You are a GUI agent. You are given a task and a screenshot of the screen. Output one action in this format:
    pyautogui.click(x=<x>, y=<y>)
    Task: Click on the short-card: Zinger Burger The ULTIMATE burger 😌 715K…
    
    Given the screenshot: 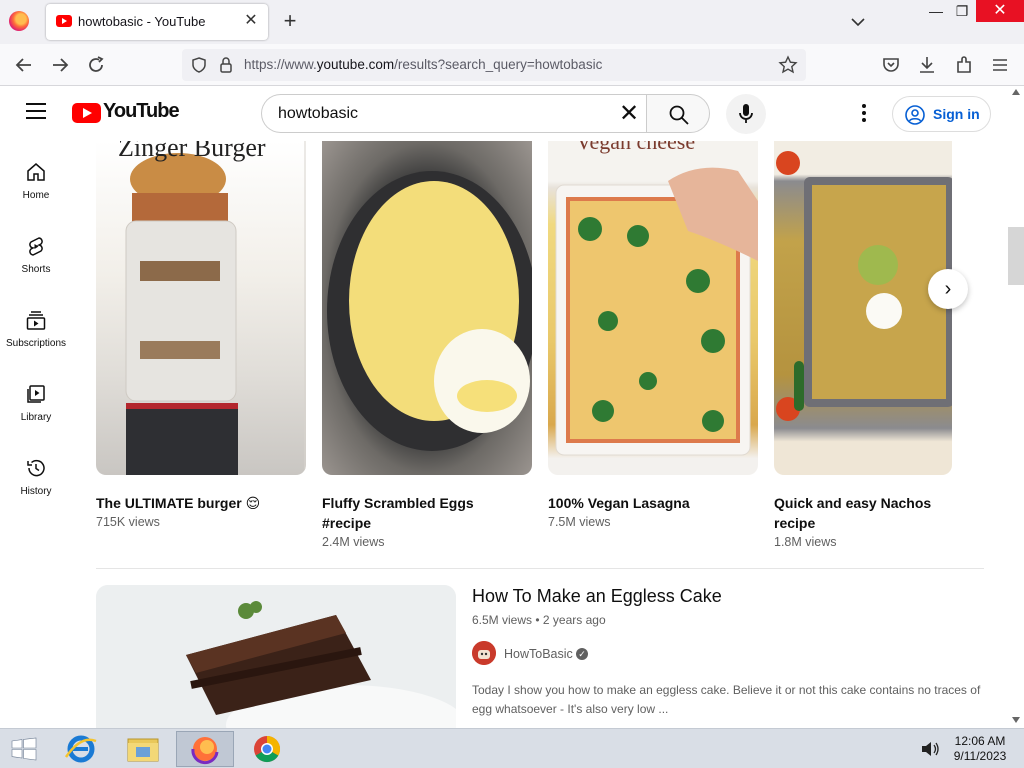 What is the action you would take?
    pyautogui.click(x=201, y=335)
    